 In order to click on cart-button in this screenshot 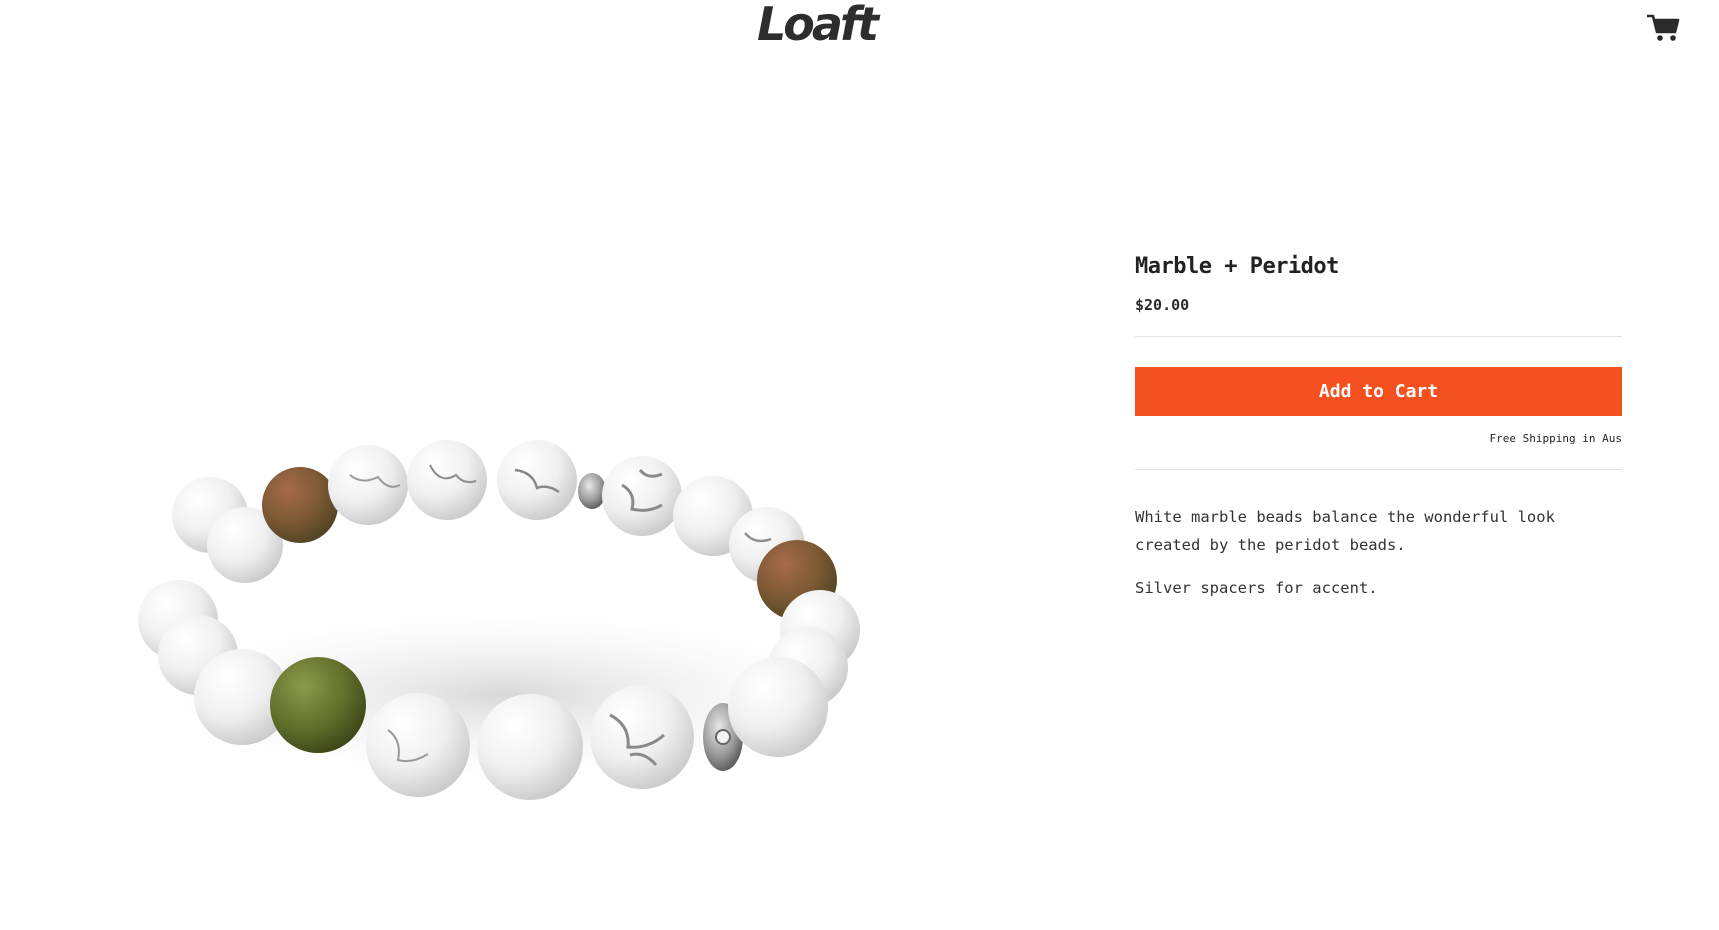, I will do `click(1663, 27)`.